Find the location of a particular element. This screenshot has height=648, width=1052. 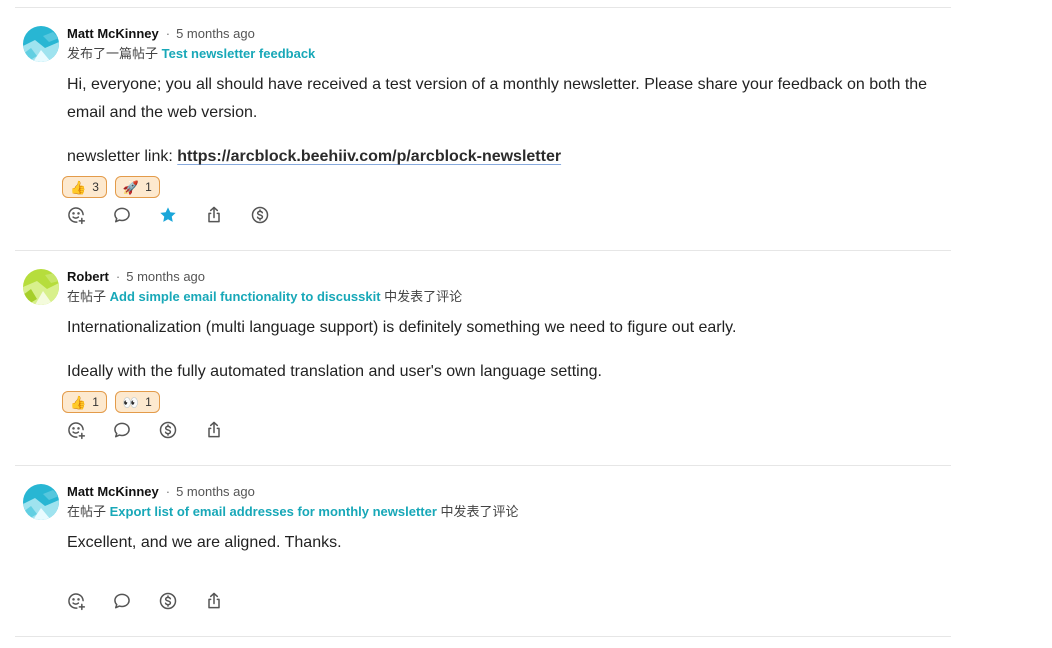

reaction-thumbs-up: 👍 1 is located at coordinates (84, 402).